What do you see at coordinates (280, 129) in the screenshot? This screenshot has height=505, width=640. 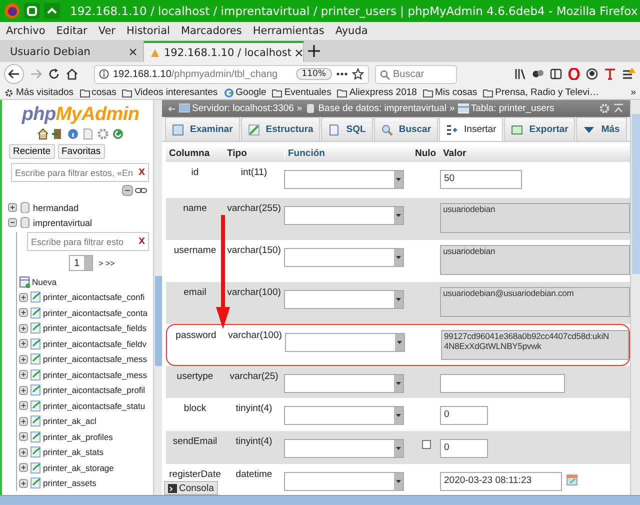 I see `page-tab: Estructura` at bounding box center [280, 129].